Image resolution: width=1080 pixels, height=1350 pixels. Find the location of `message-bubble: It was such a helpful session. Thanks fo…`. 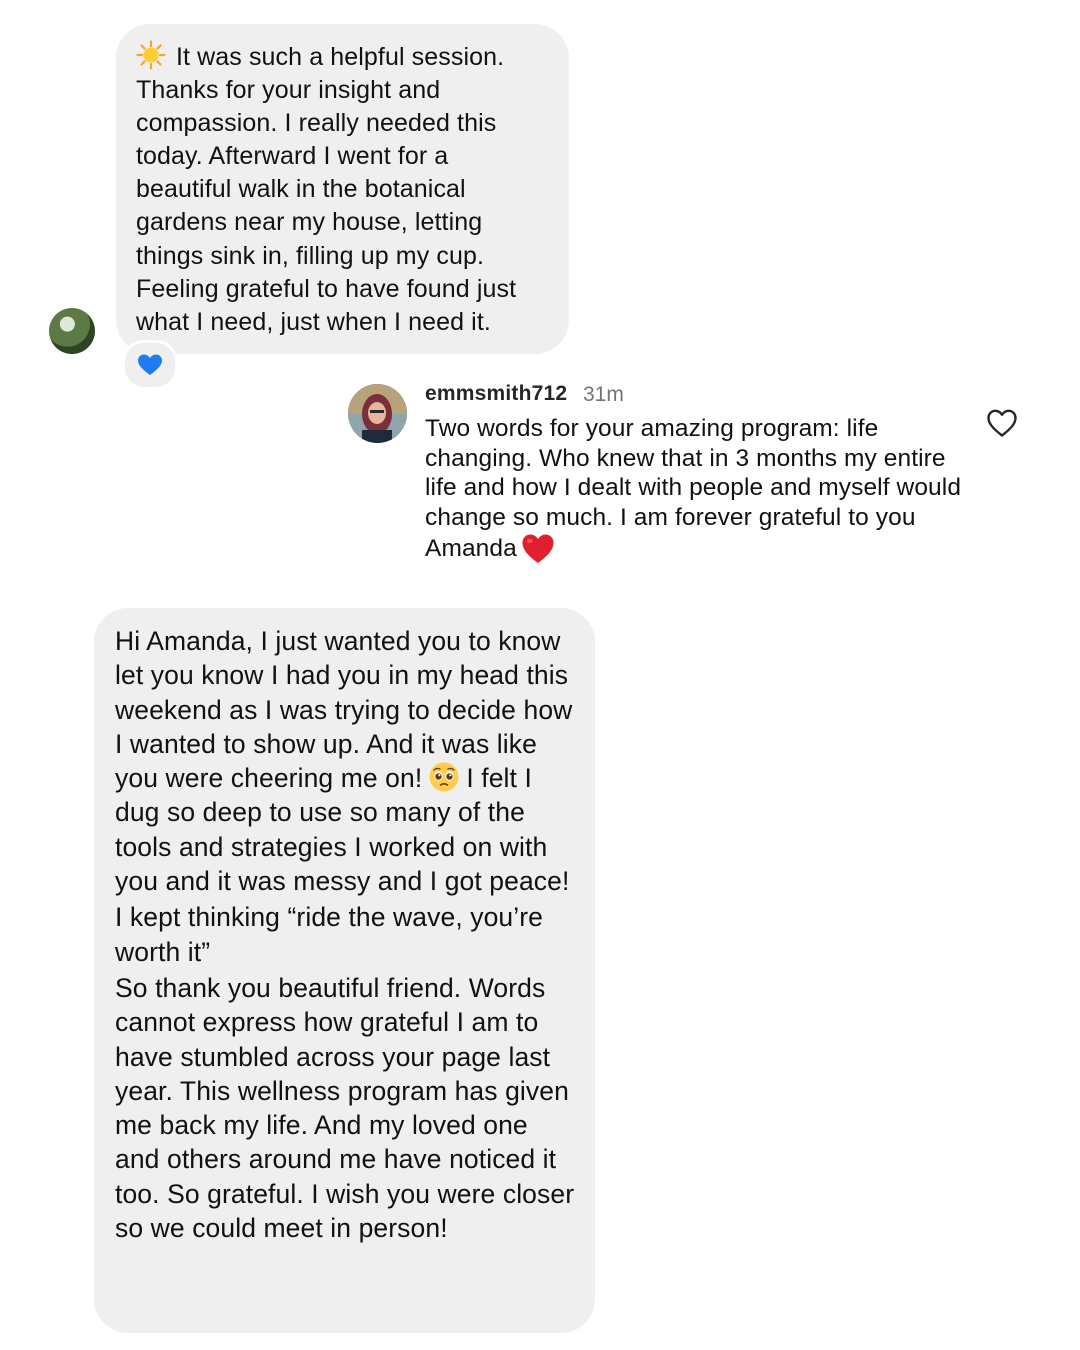

message-bubble: It was such a helpful session. Thanks fo… is located at coordinates (342, 189).